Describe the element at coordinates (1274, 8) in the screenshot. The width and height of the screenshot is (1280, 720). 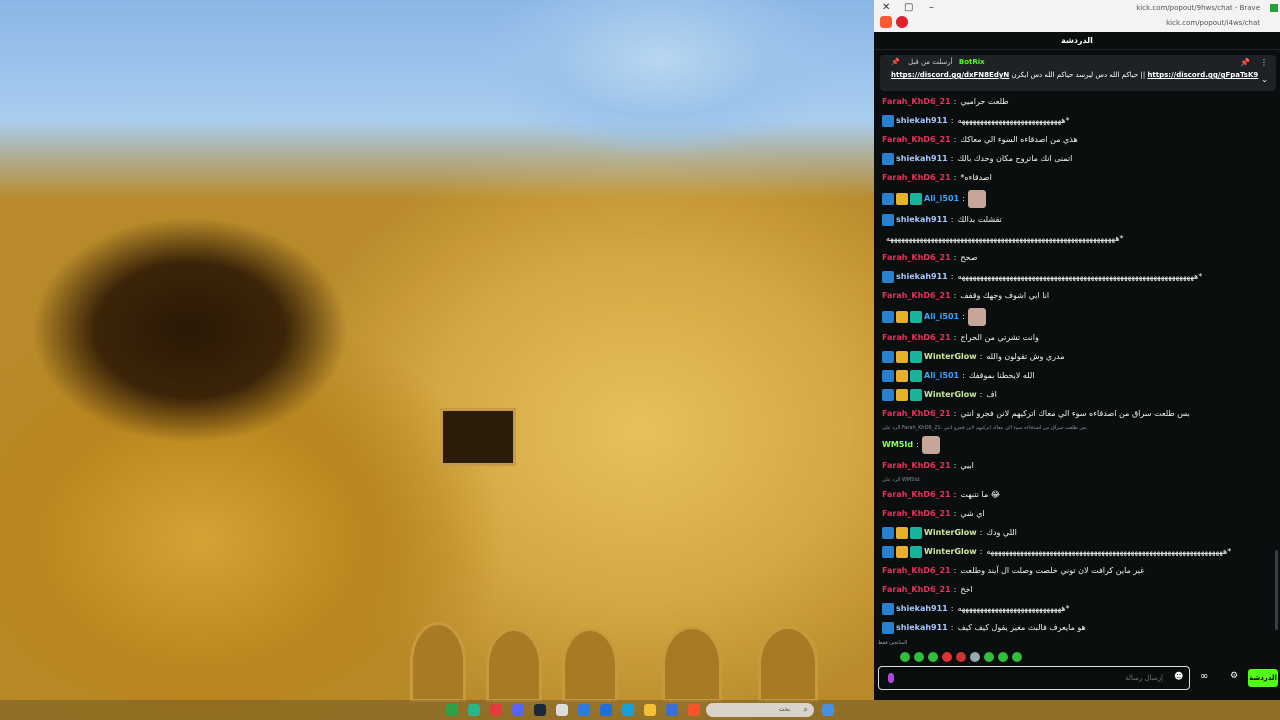
I see `extension-icon` at that location.